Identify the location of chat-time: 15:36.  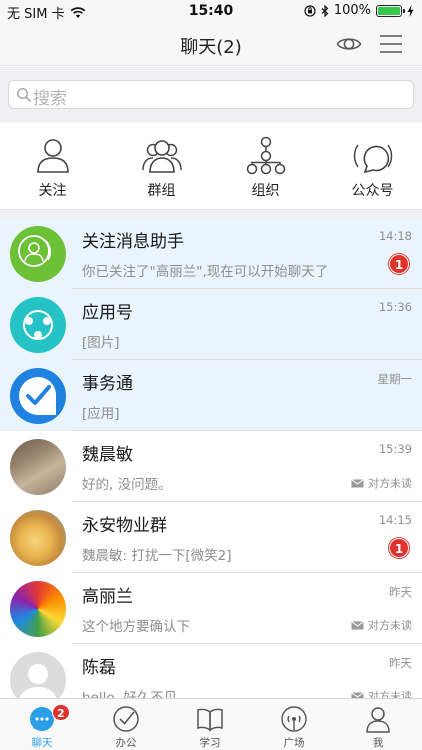
(395, 307).